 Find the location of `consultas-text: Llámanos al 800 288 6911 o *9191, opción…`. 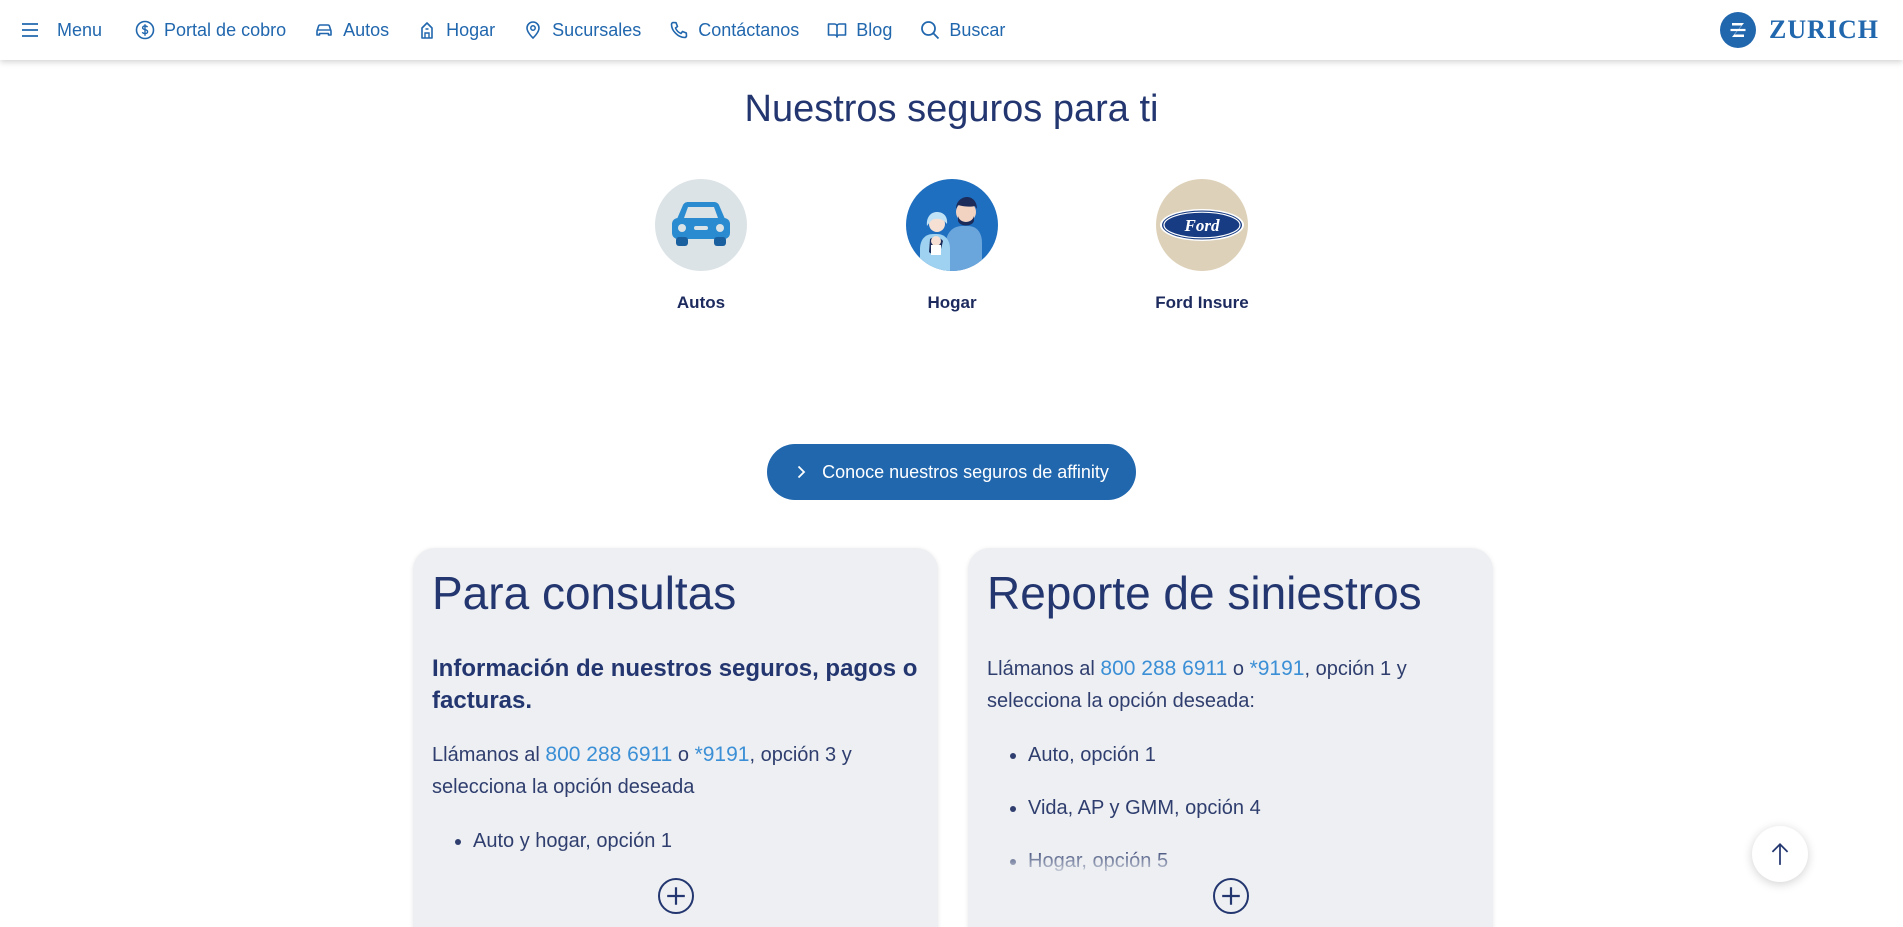

consultas-text: Llámanos al 800 288 6911 o *9191, opción… is located at coordinates (675, 771).